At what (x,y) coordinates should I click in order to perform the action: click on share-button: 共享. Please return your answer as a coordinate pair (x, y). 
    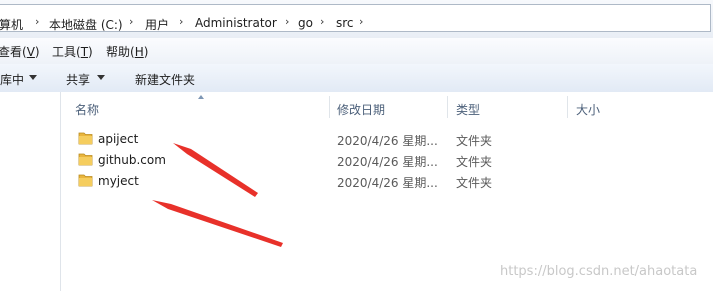
    Looking at the image, I should click on (78, 79).